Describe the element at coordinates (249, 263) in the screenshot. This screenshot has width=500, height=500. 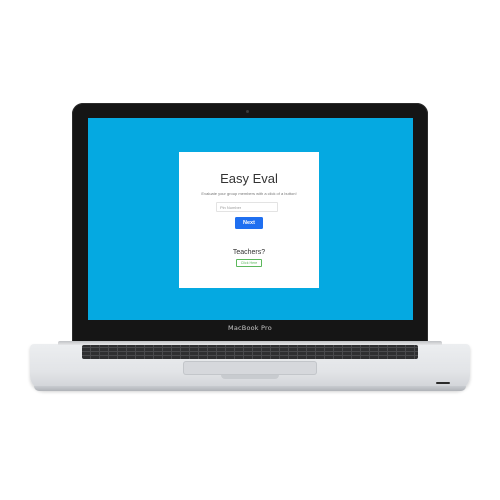
I see `teacher-click-here-button: Click Here` at that location.